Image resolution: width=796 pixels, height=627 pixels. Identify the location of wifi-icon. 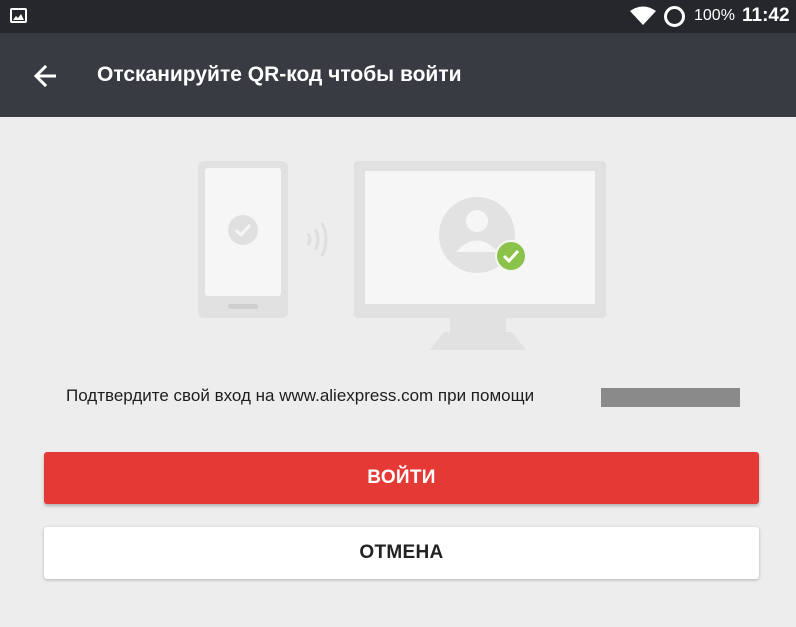
(643, 15).